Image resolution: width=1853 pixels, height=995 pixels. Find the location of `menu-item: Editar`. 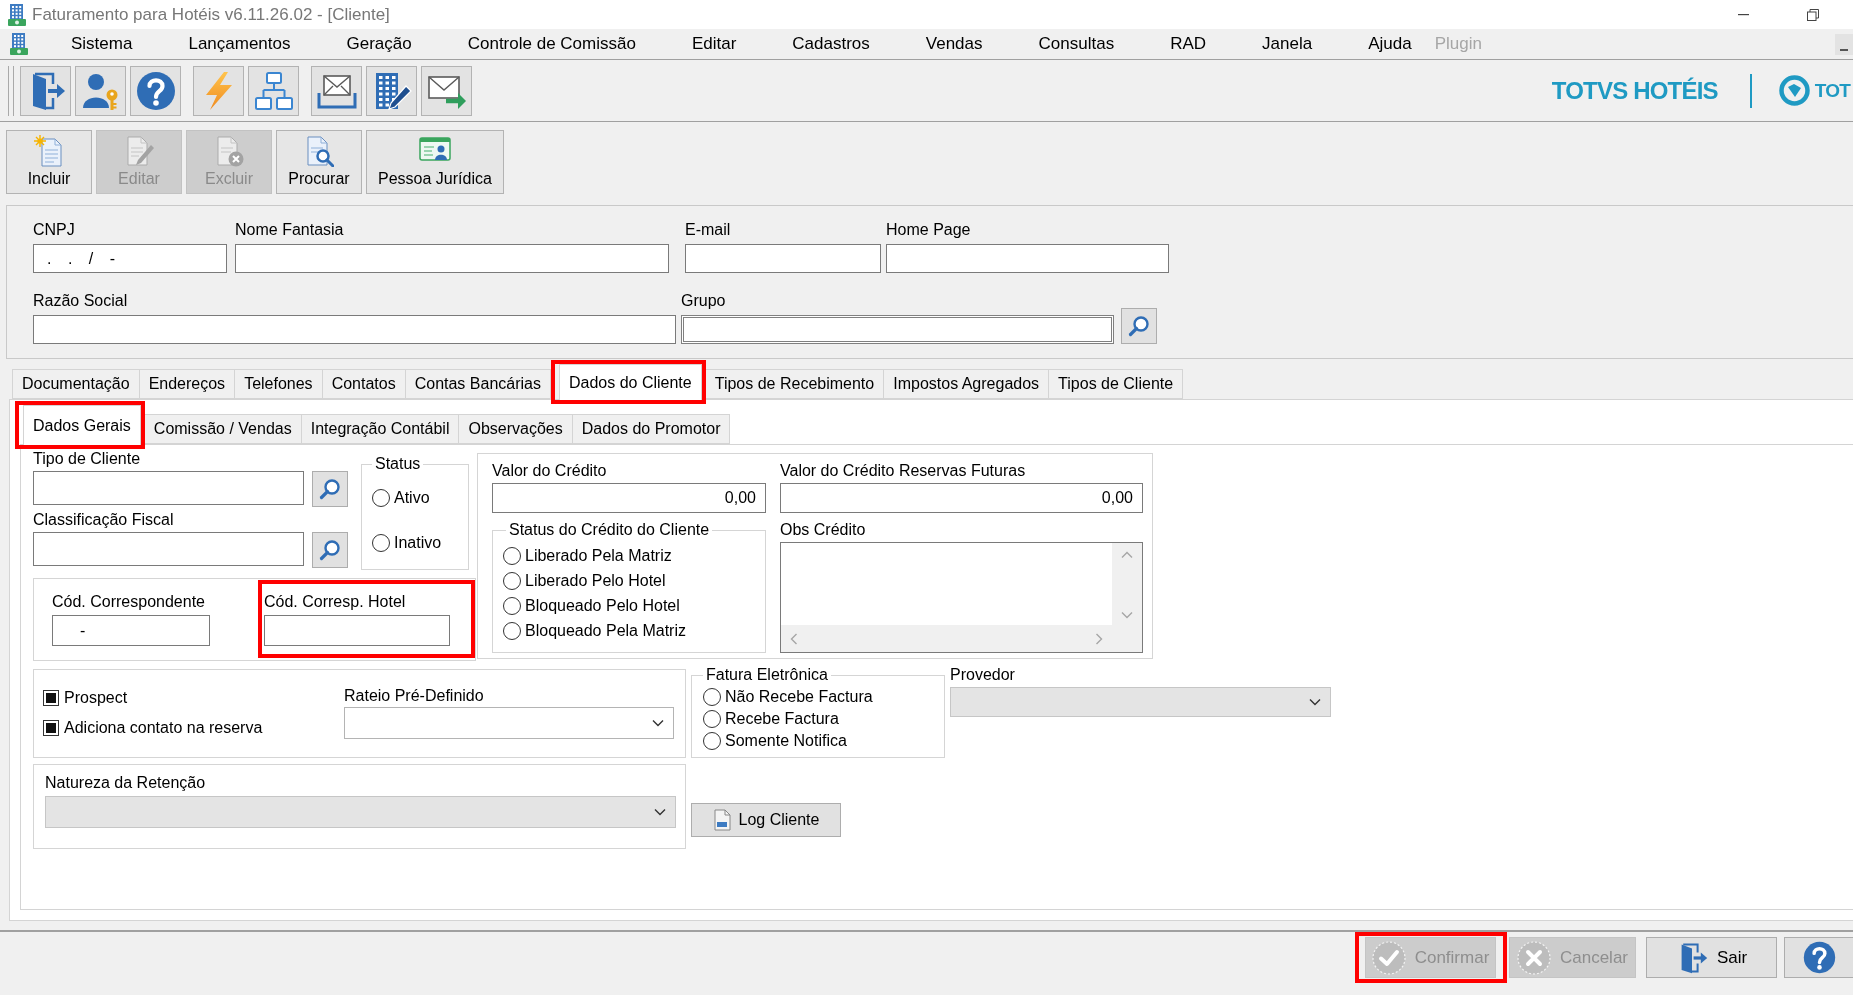

menu-item: Editar is located at coordinates (714, 44).